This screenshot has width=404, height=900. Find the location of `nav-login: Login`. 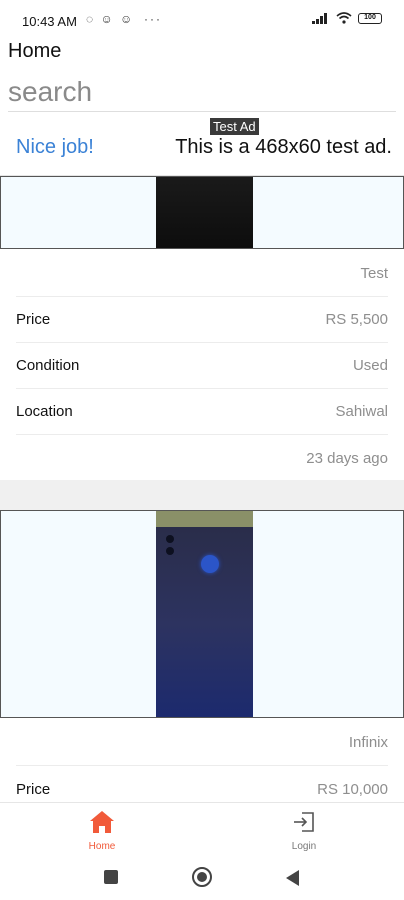

nav-login: Login is located at coordinates (304, 829).